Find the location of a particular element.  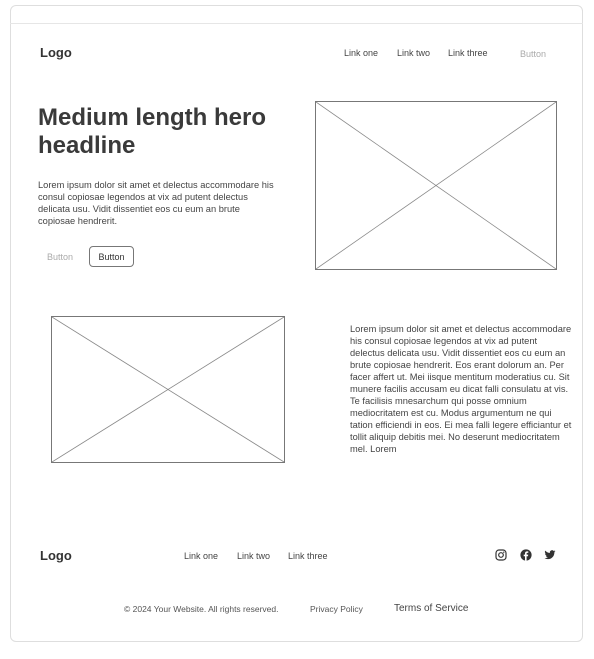

instagram-icon is located at coordinates (501, 555).